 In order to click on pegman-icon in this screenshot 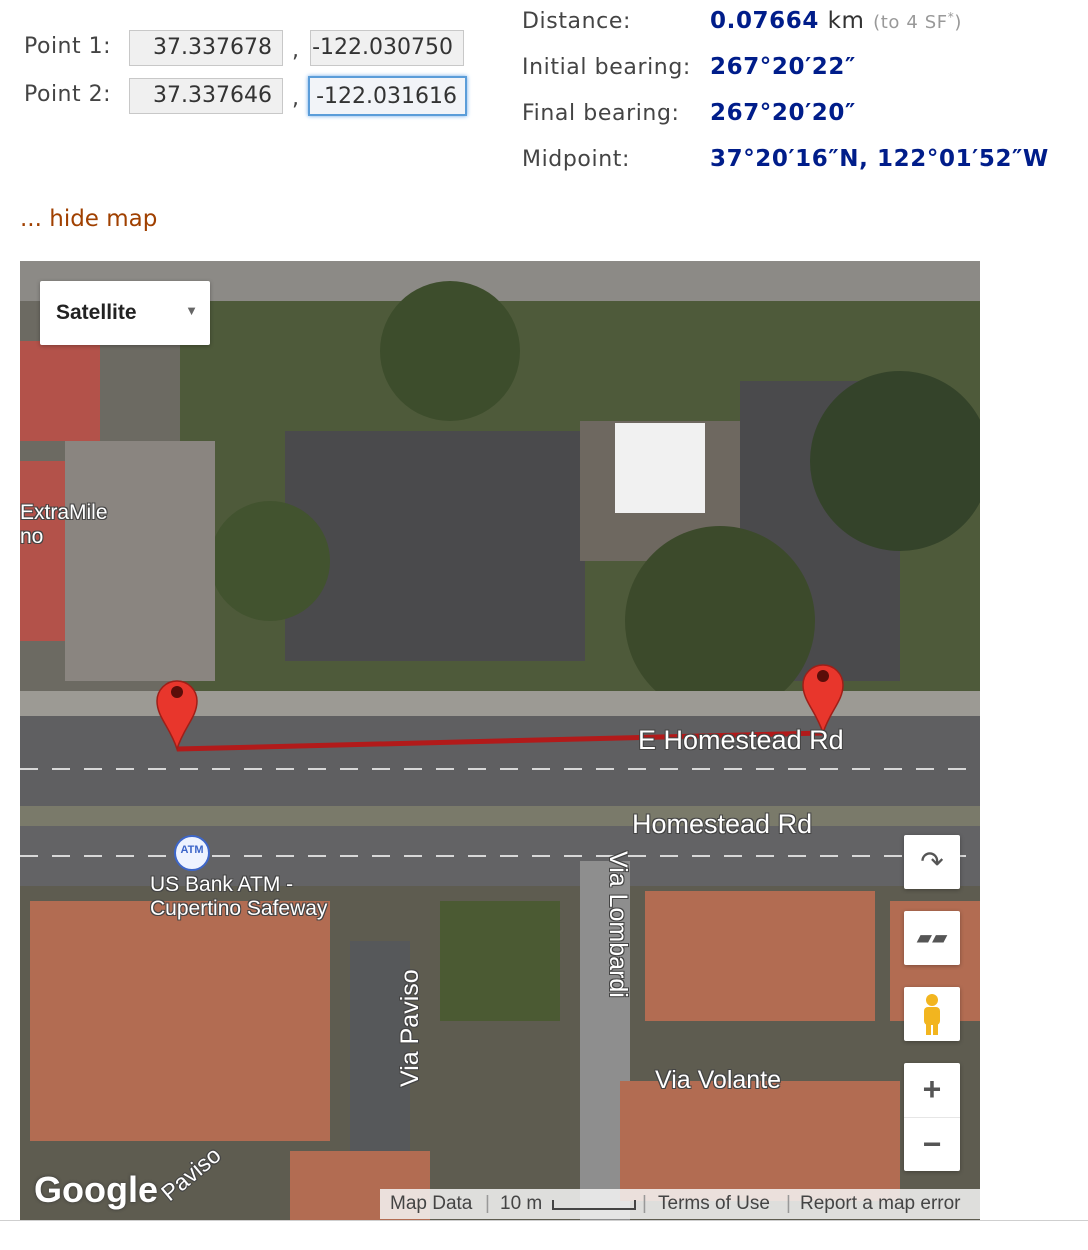, I will do `click(932, 1014)`.